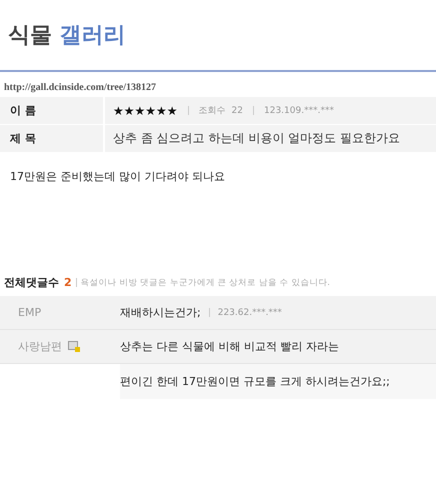  What do you see at coordinates (145, 111) in the screenshot?
I see `author-name: ★★★★★★` at bounding box center [145, 111].